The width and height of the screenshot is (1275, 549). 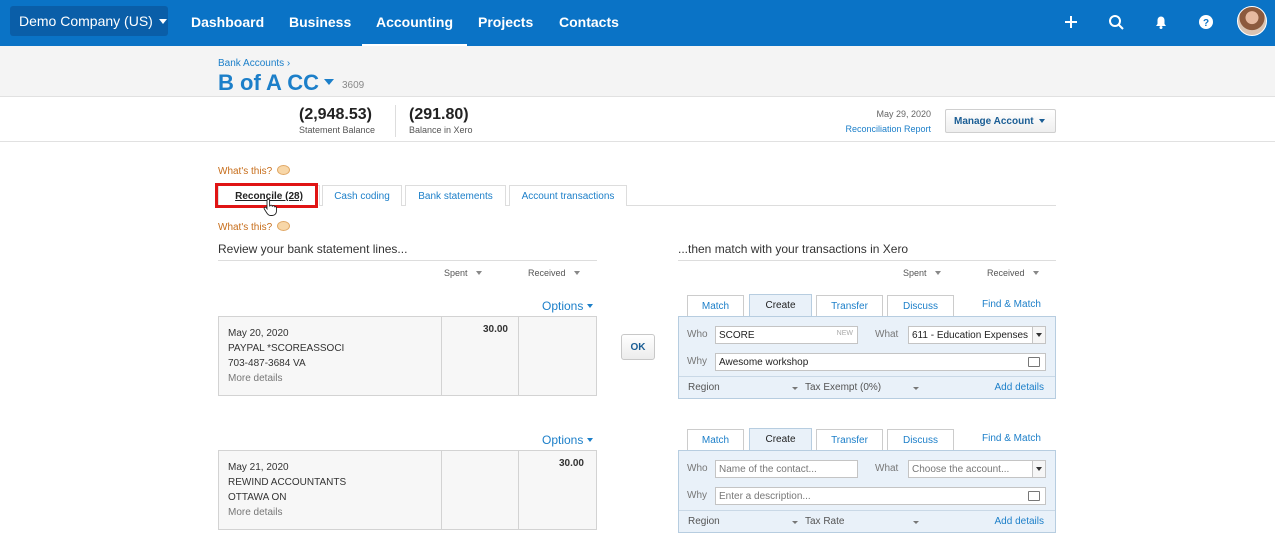 What do you see at coordinates (284, 226) in the screenshot?
I see `speech-bubble-icon` at bounding box center [284, 226].